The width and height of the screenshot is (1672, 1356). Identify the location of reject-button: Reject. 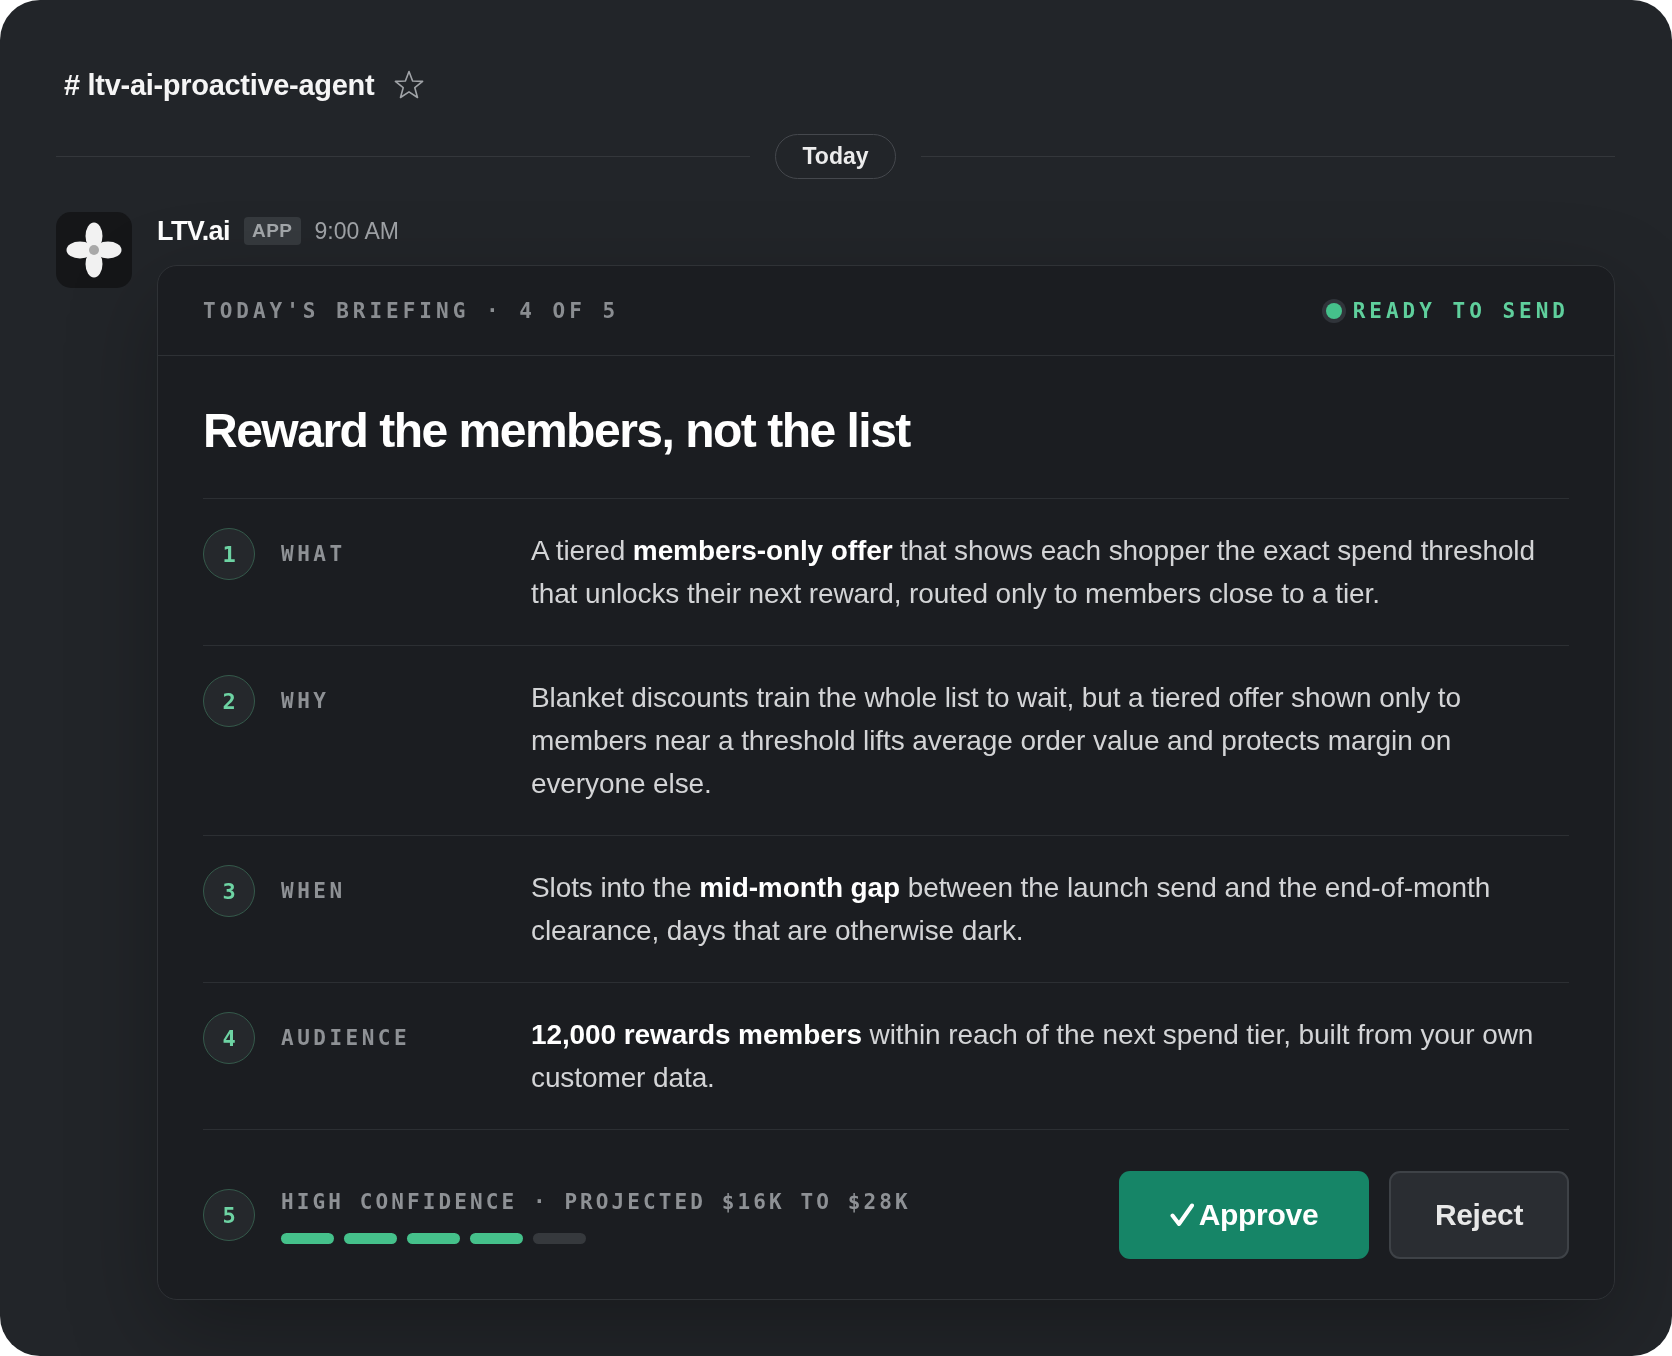
(1479, 1215).